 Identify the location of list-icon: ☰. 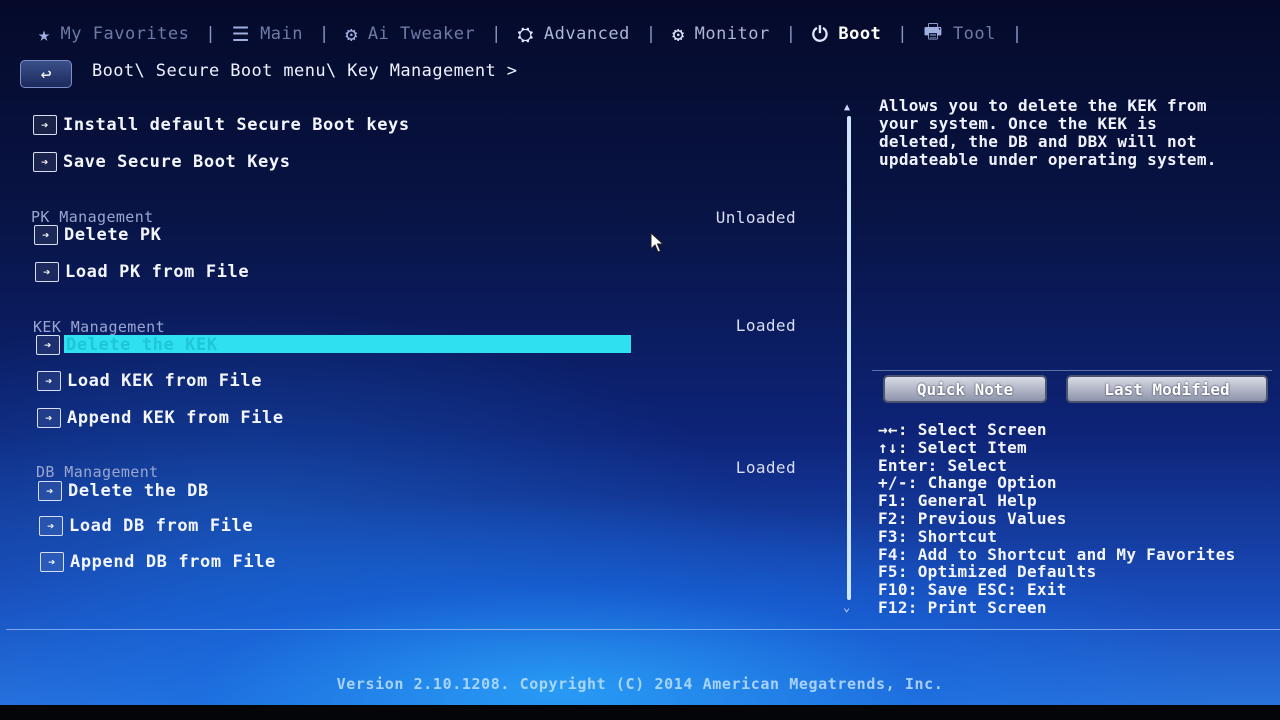
(241, 34).